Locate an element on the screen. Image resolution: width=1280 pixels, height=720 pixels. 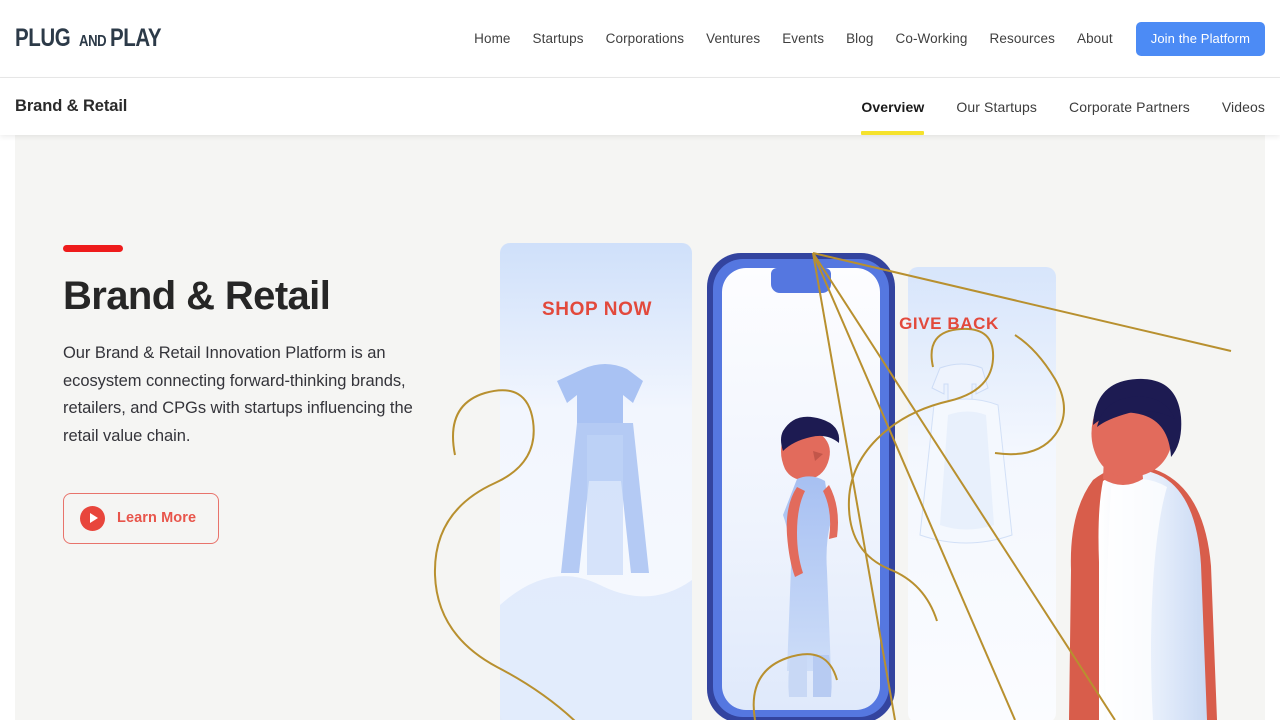
nav-link-events: Events is located at coordinates (803, 38).